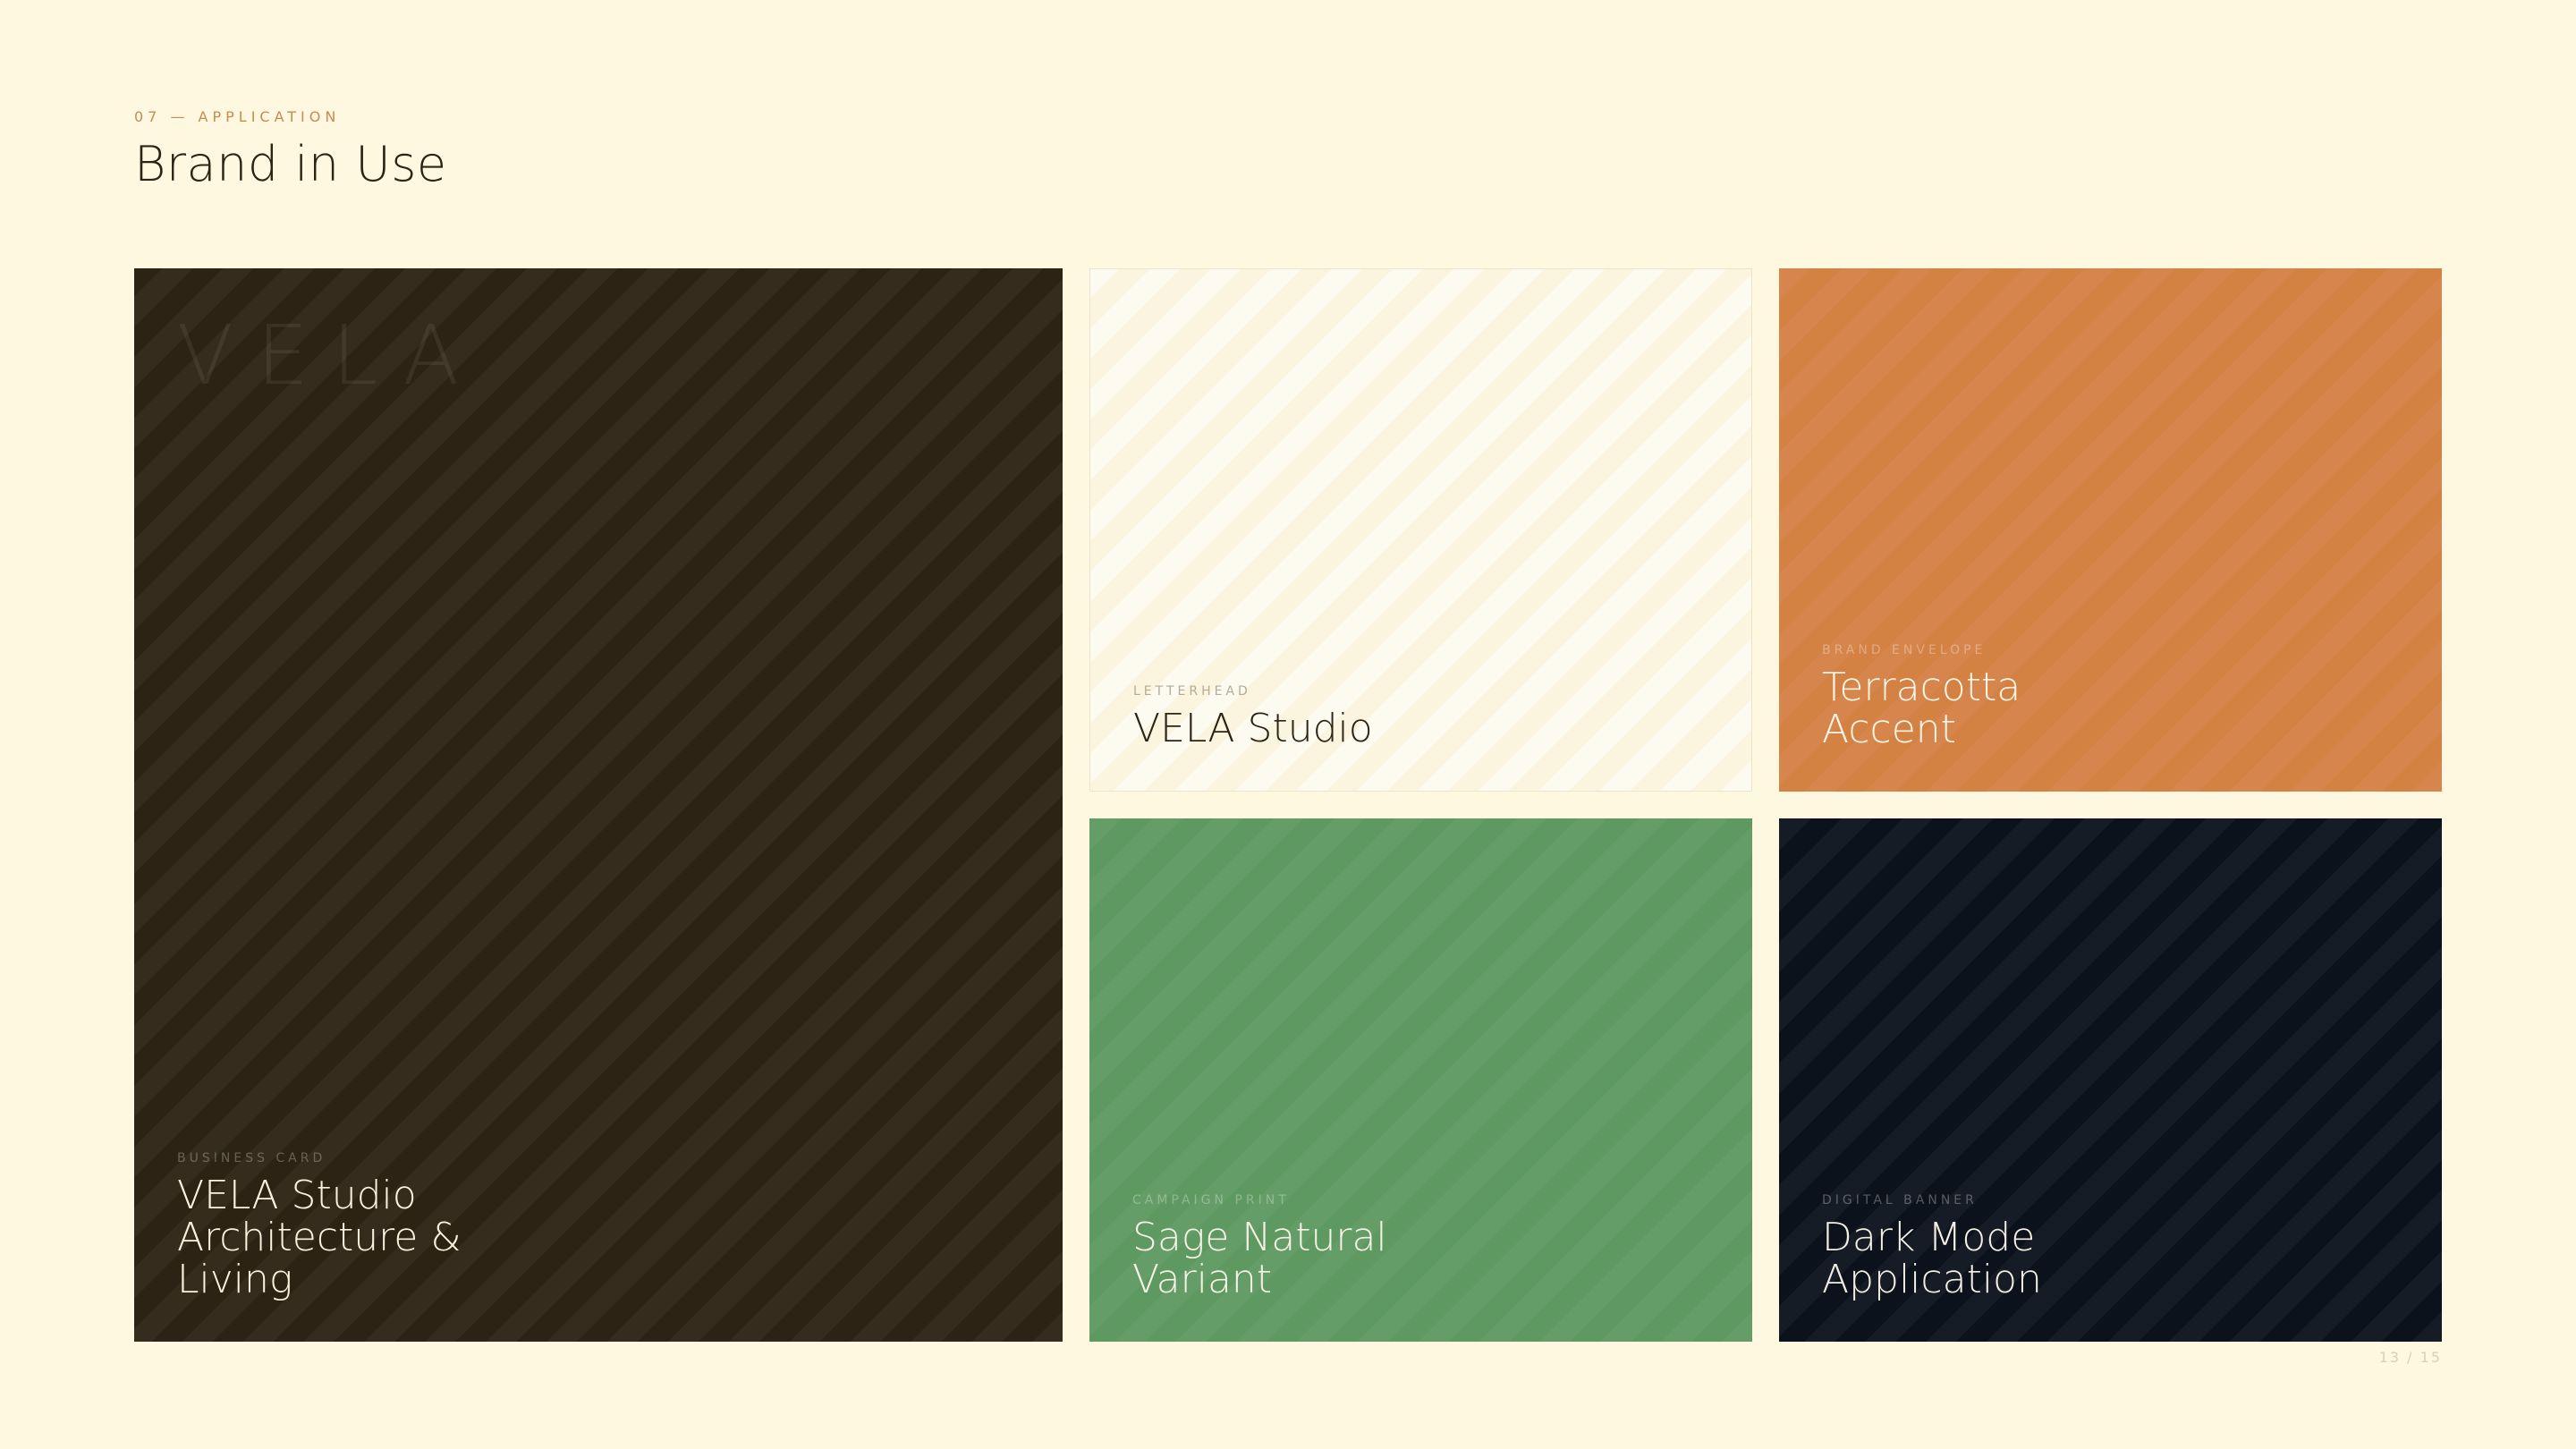 The width and height of the screenshot is (2576, 1449). Describe the element at coordinates (319, 1237) in the screenshot. I see `card-title: VELA Studio Architecture & Living` at that location.